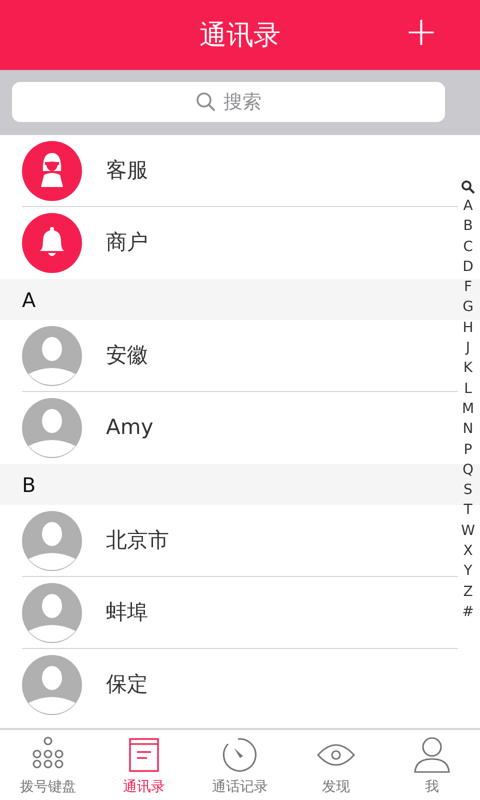  Describe the element at coordinates (48, 765) in the screenshot. I see `tab: 拨号键盘` at that location.